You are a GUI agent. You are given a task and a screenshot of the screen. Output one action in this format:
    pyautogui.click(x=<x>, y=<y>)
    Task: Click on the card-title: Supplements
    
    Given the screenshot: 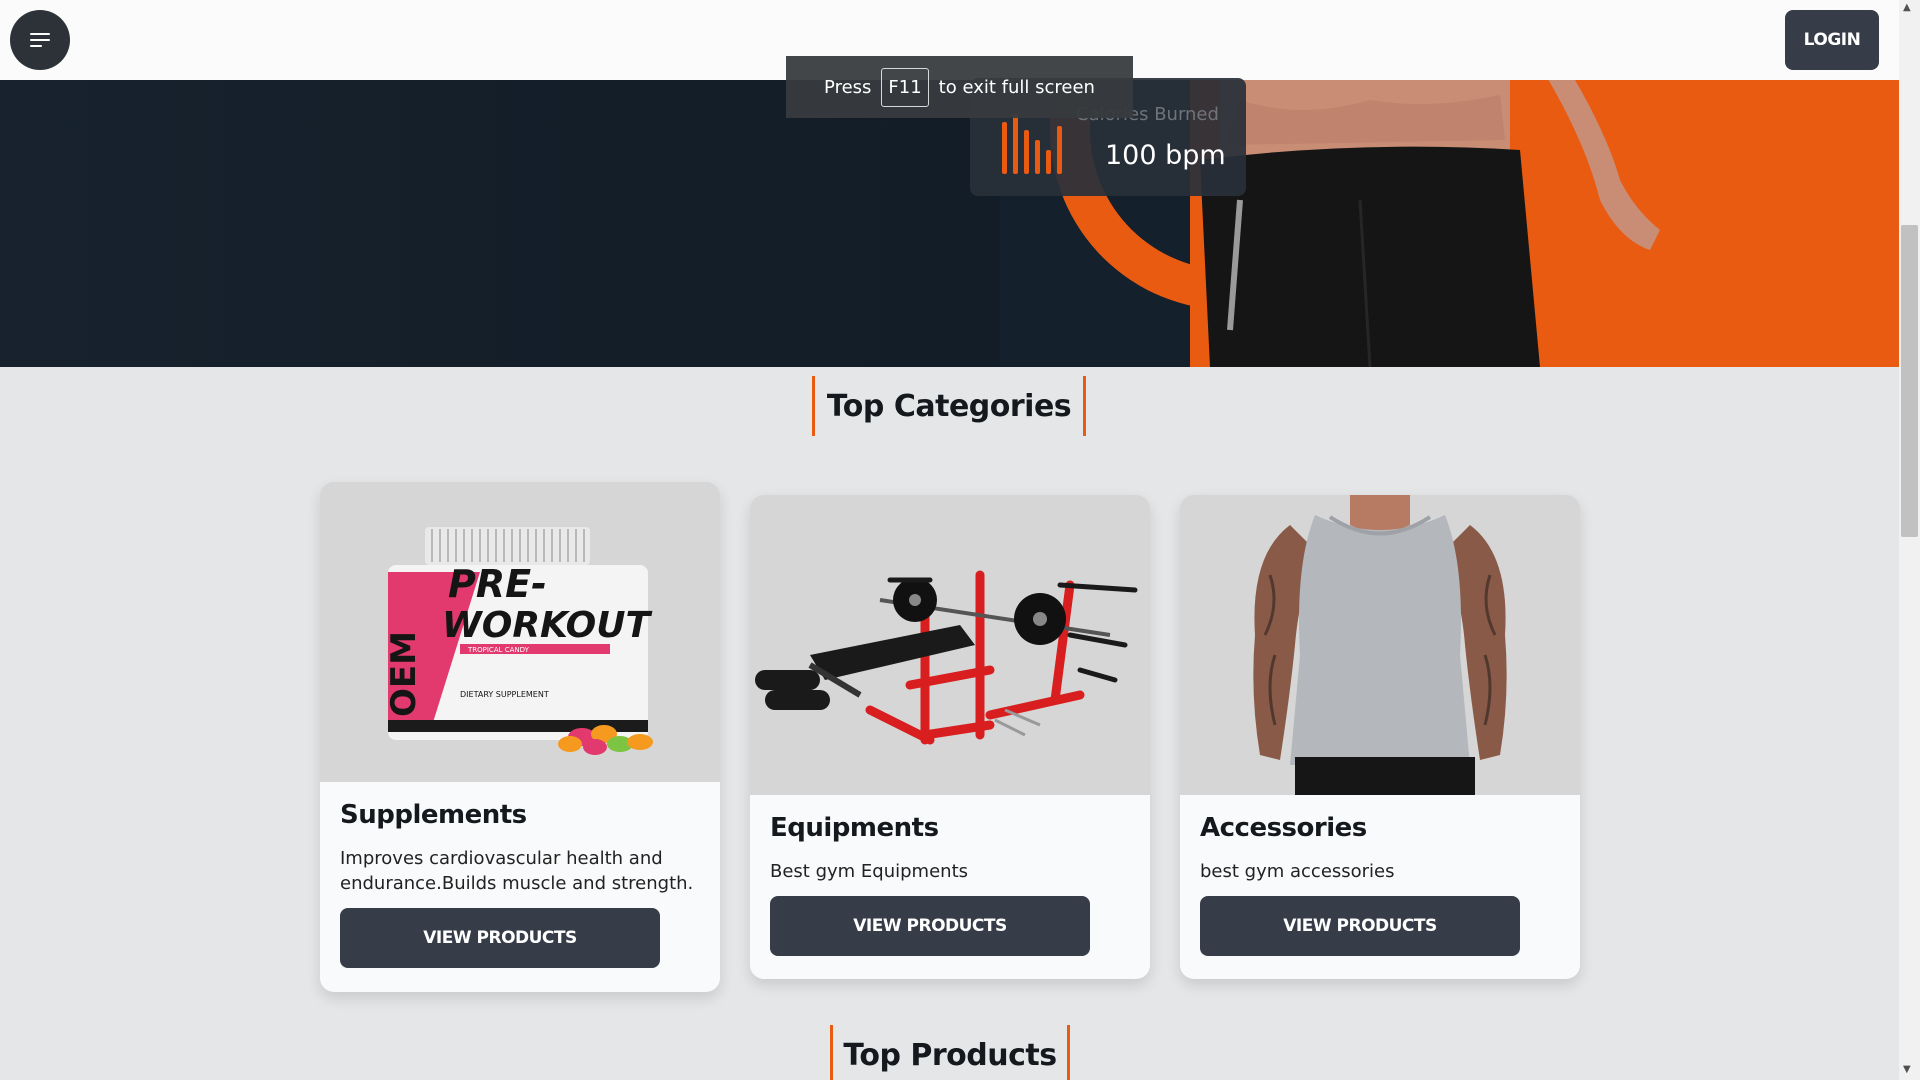 What is the action you would take?
    pyautogui.click(x=433, y=815)
    